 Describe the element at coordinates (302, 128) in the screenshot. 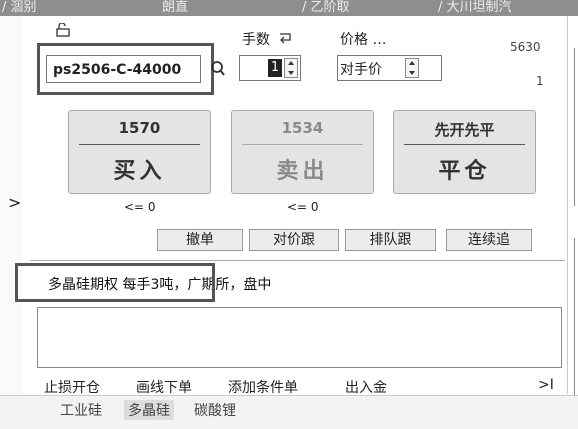

I see `sell-price: 1534` at that location.